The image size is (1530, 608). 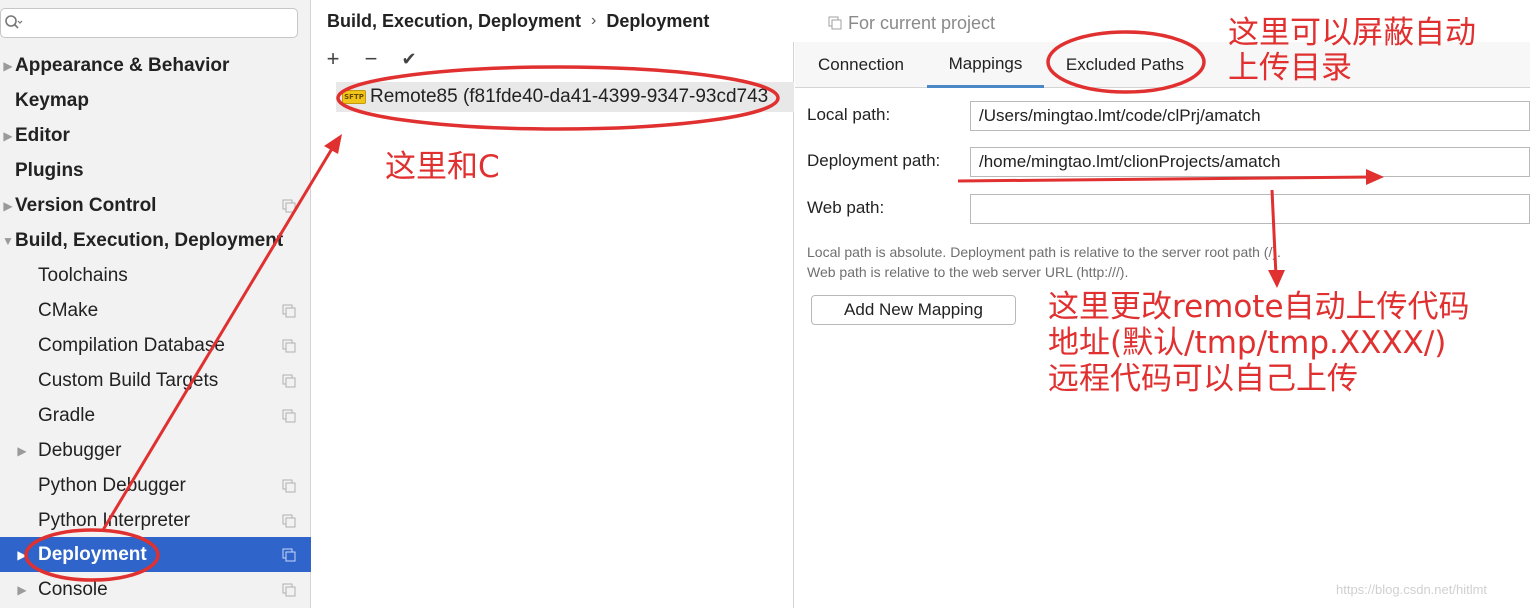 I want to click on tab-connection: Connection, so click(x=861, y=65).